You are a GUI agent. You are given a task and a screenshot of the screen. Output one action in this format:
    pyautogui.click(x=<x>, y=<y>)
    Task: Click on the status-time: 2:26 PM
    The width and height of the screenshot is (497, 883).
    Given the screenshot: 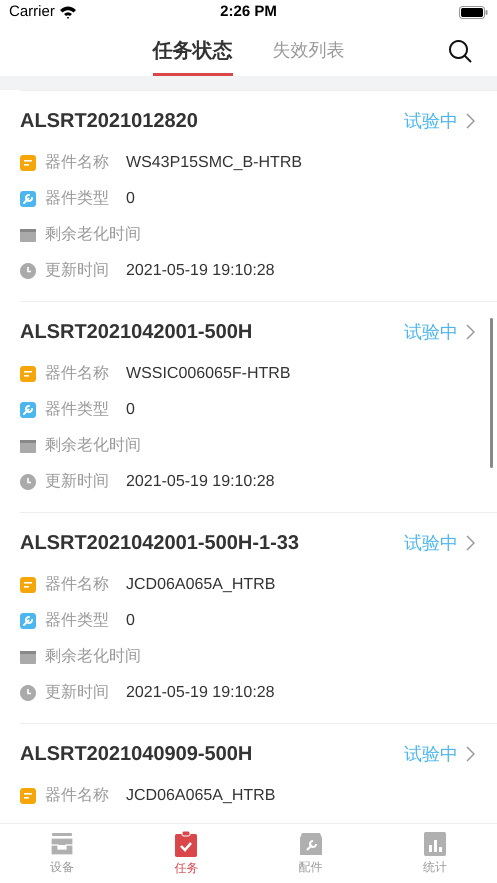 What is the action you would take?
    pyautogui.click(x=248, y=12)
    